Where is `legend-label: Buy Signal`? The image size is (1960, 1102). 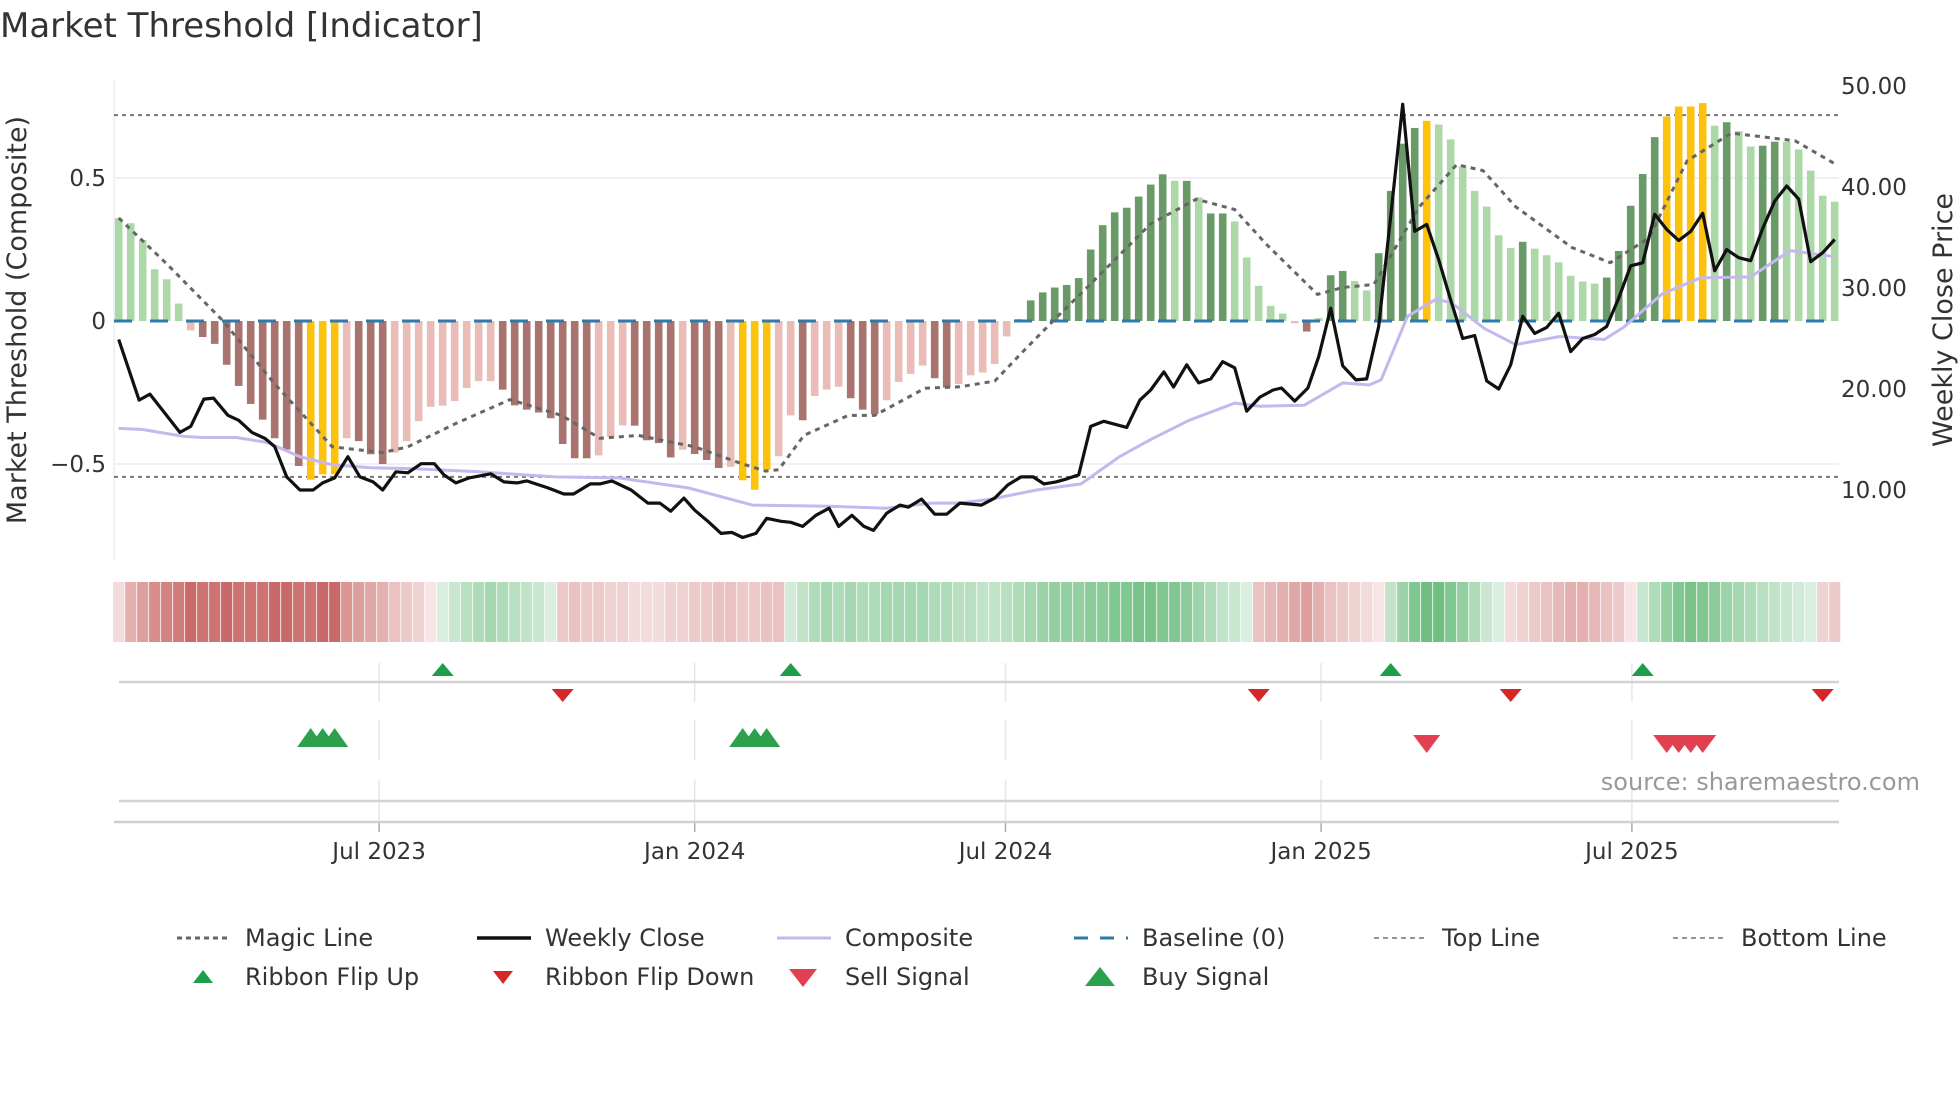 legend-label: Buy Signal is located at coordinates (1206, 977).